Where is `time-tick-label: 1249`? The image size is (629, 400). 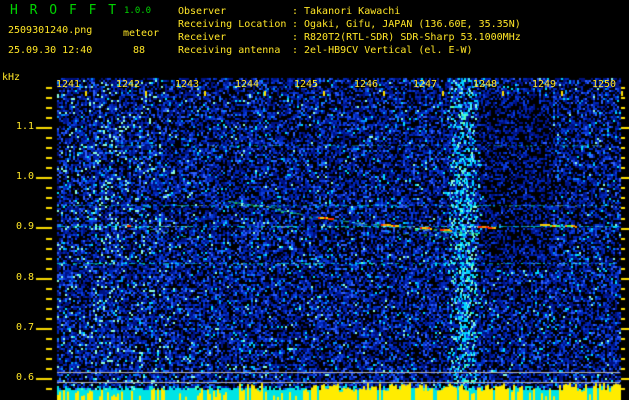
time-tick-label: 1249 is located at coordinates (544, 84).